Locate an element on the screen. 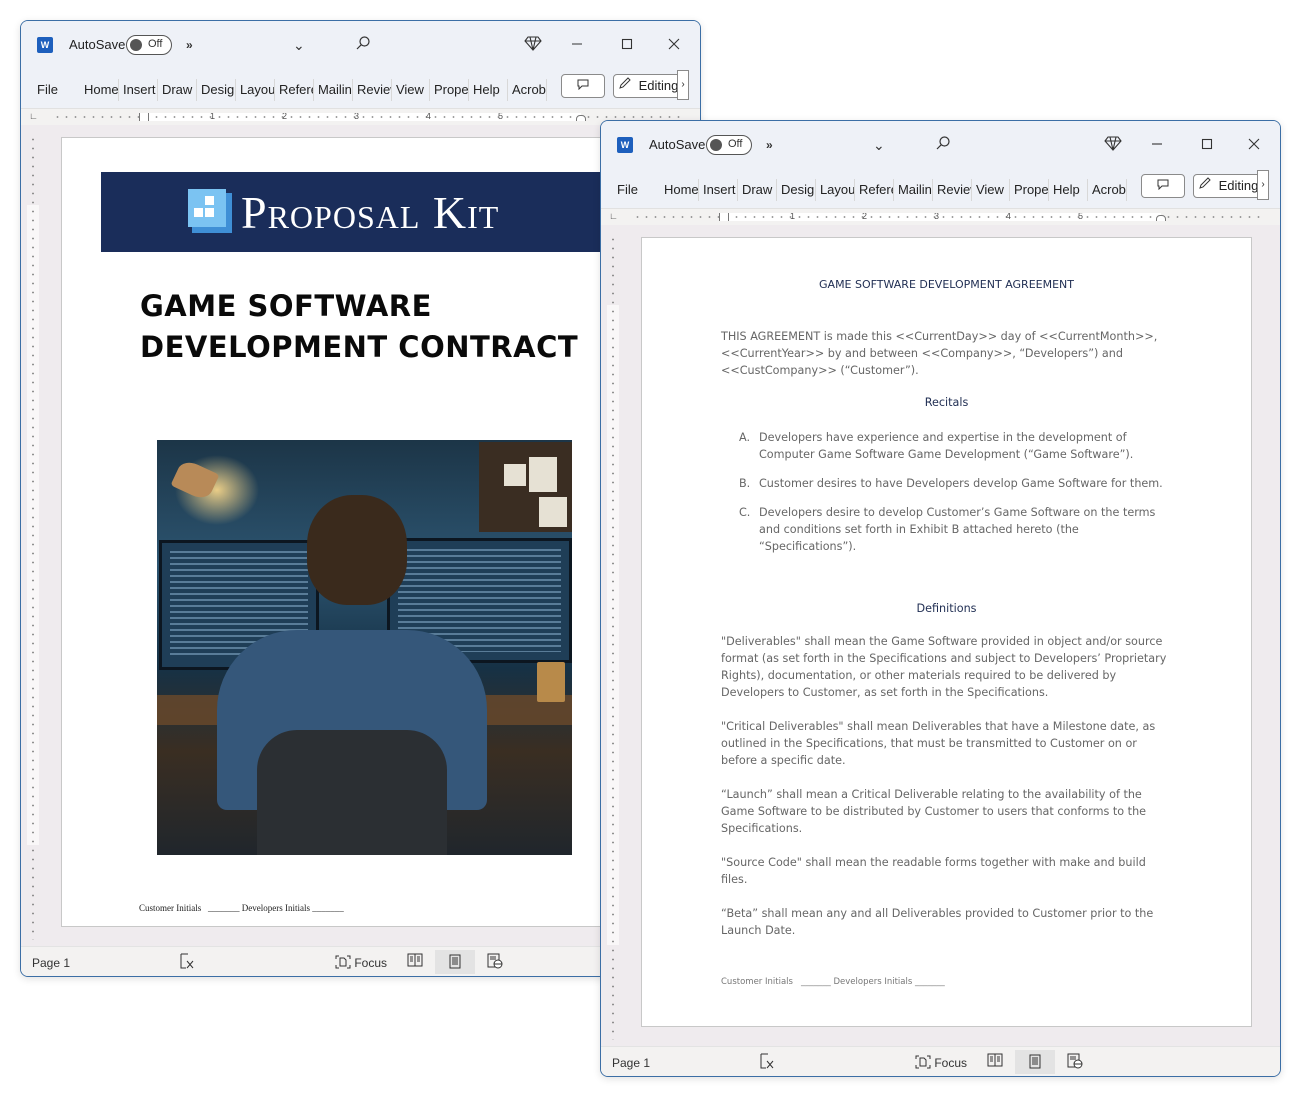 This screenshot has width=1300, height=1100. office-chair is located at coordinates (352, 792).